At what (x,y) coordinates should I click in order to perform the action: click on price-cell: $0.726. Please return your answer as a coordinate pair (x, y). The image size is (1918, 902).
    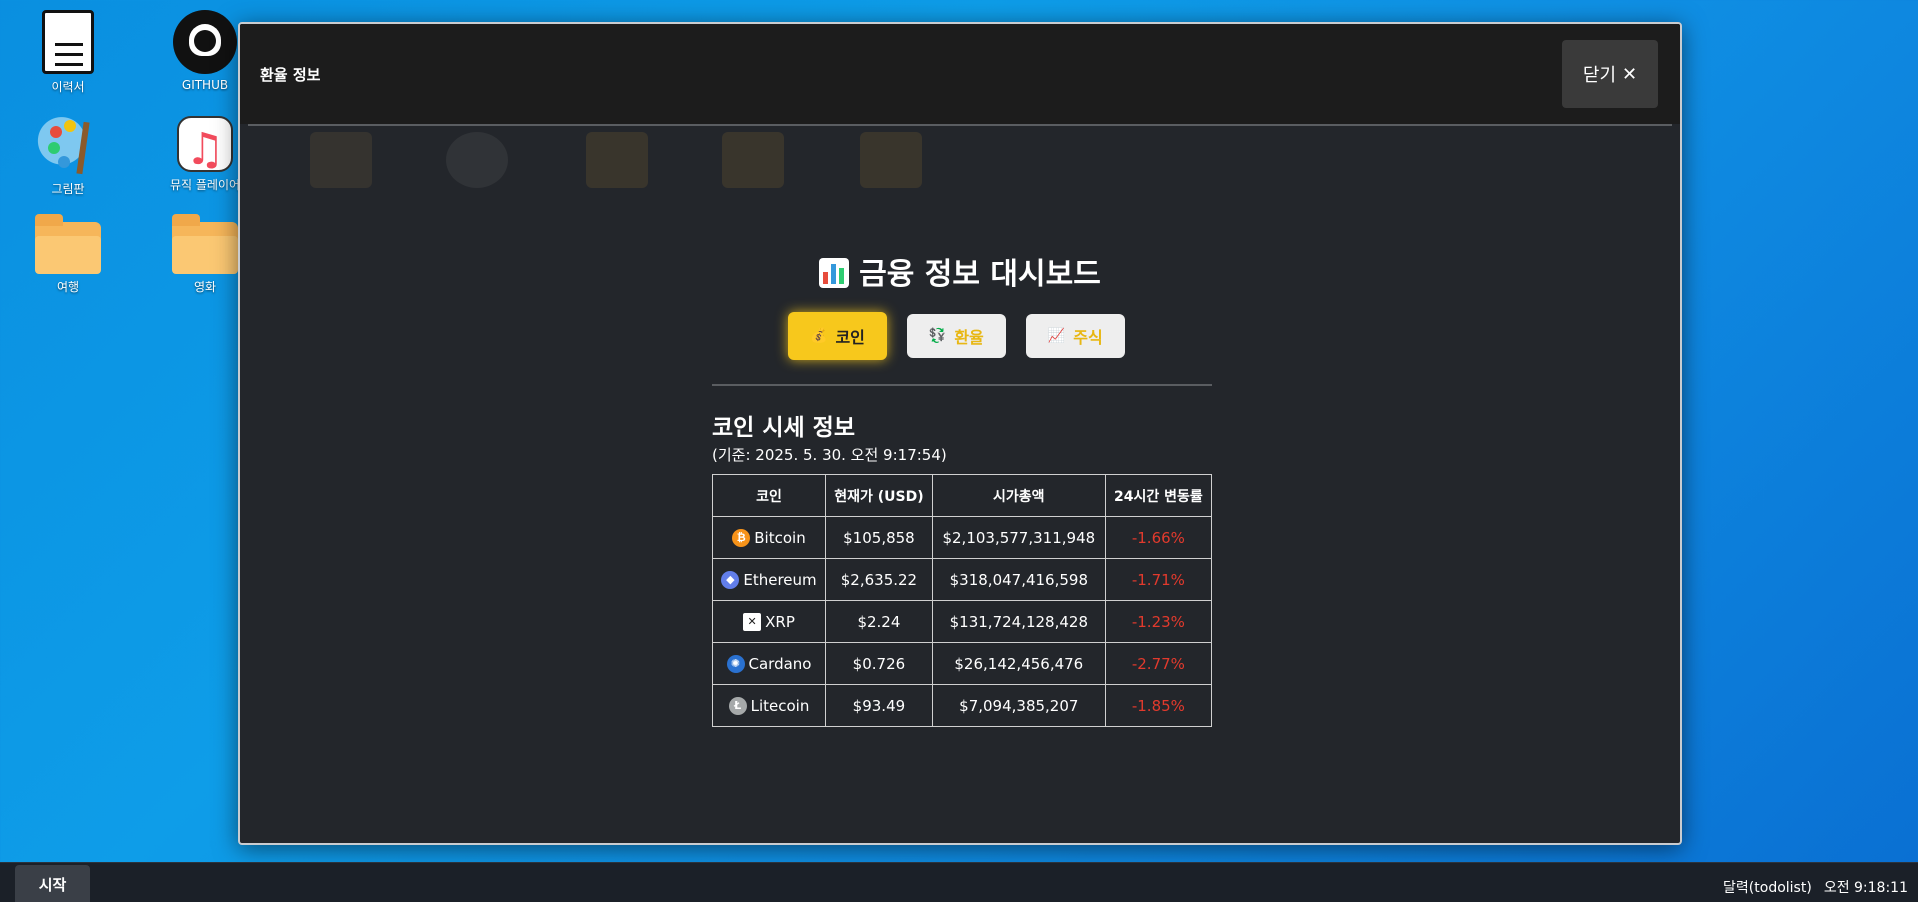
    Looking at the image, I should click on (879, 663).